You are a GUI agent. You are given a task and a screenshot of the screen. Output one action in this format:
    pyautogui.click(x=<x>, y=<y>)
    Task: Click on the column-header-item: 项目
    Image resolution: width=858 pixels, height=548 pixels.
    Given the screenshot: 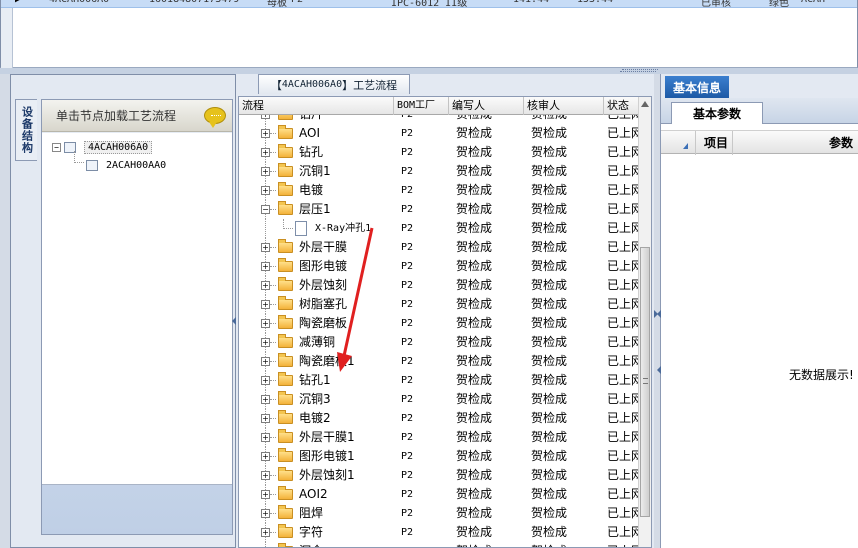 What is the action you would take?
    pyautogui.click(x=714, y=143)
    